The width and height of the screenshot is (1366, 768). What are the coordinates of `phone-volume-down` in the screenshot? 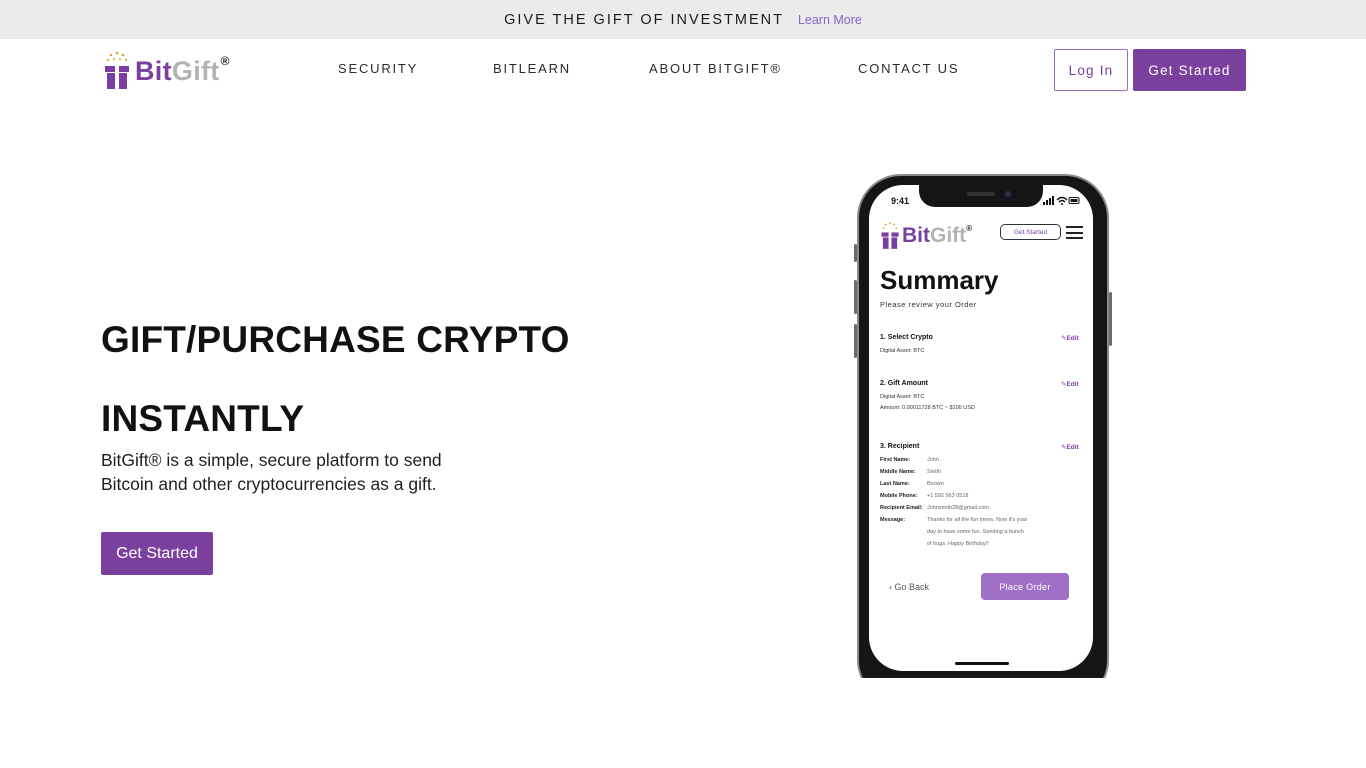 It's located at (855, 341).